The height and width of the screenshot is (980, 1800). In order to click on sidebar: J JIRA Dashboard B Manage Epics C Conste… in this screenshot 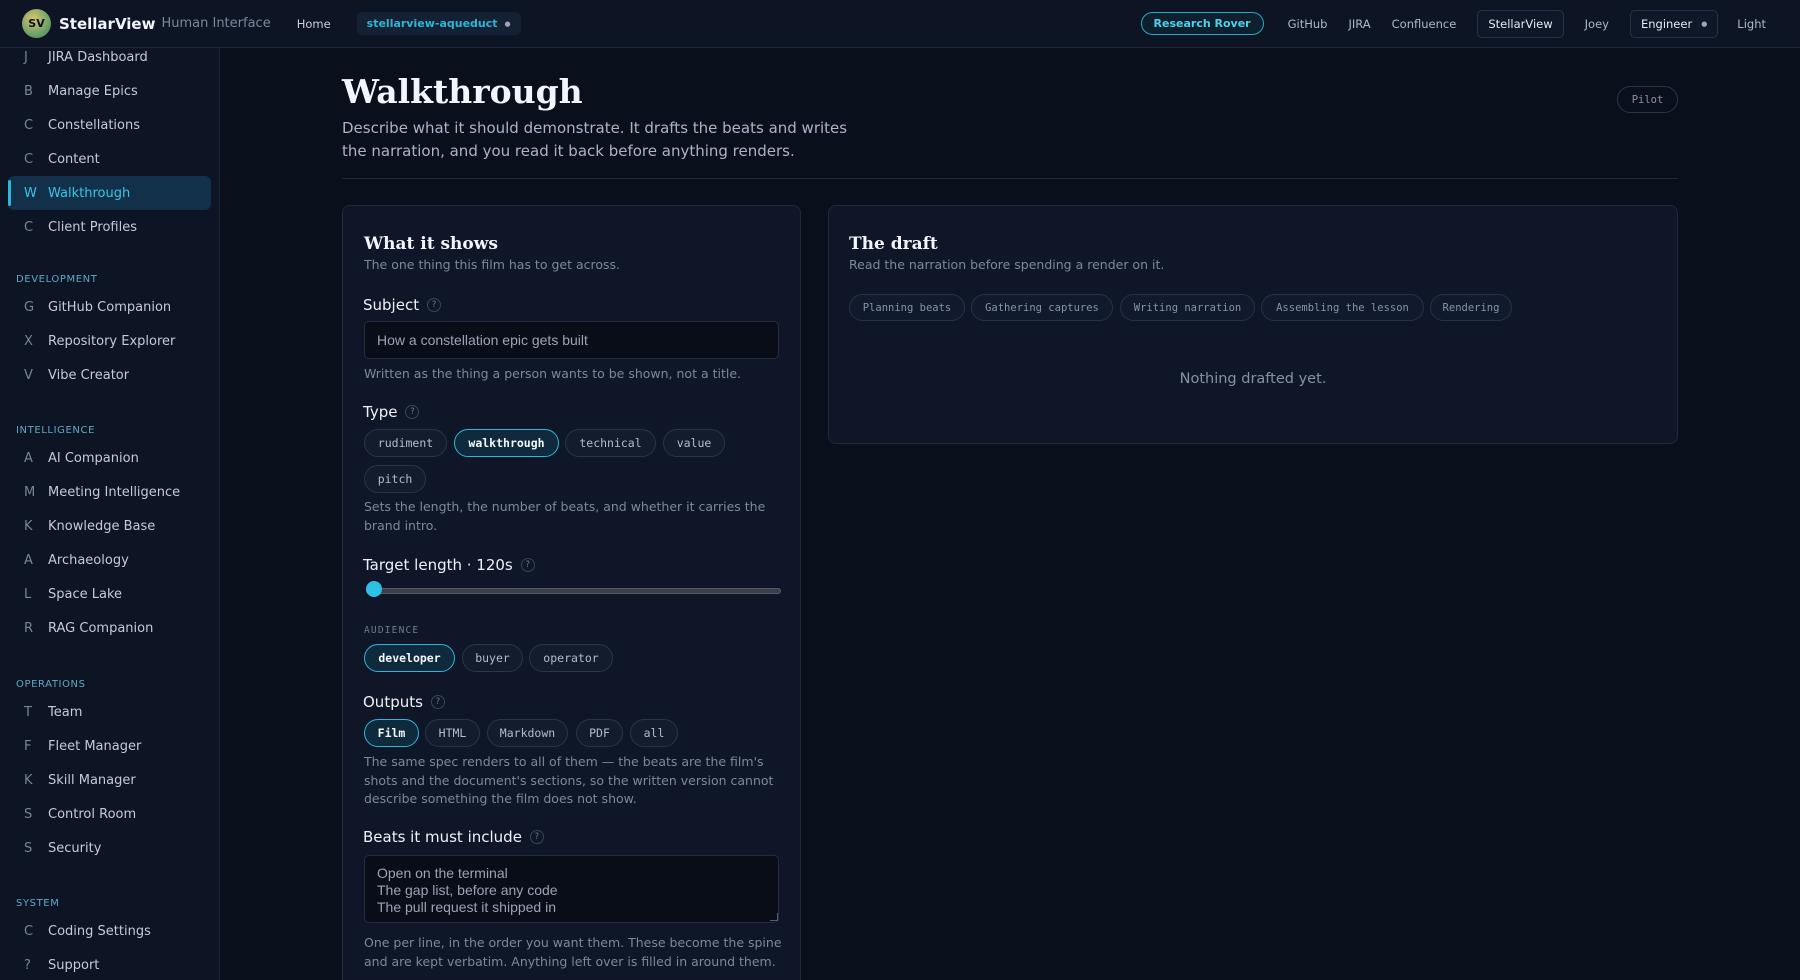, I will do `click(110, 514)`.